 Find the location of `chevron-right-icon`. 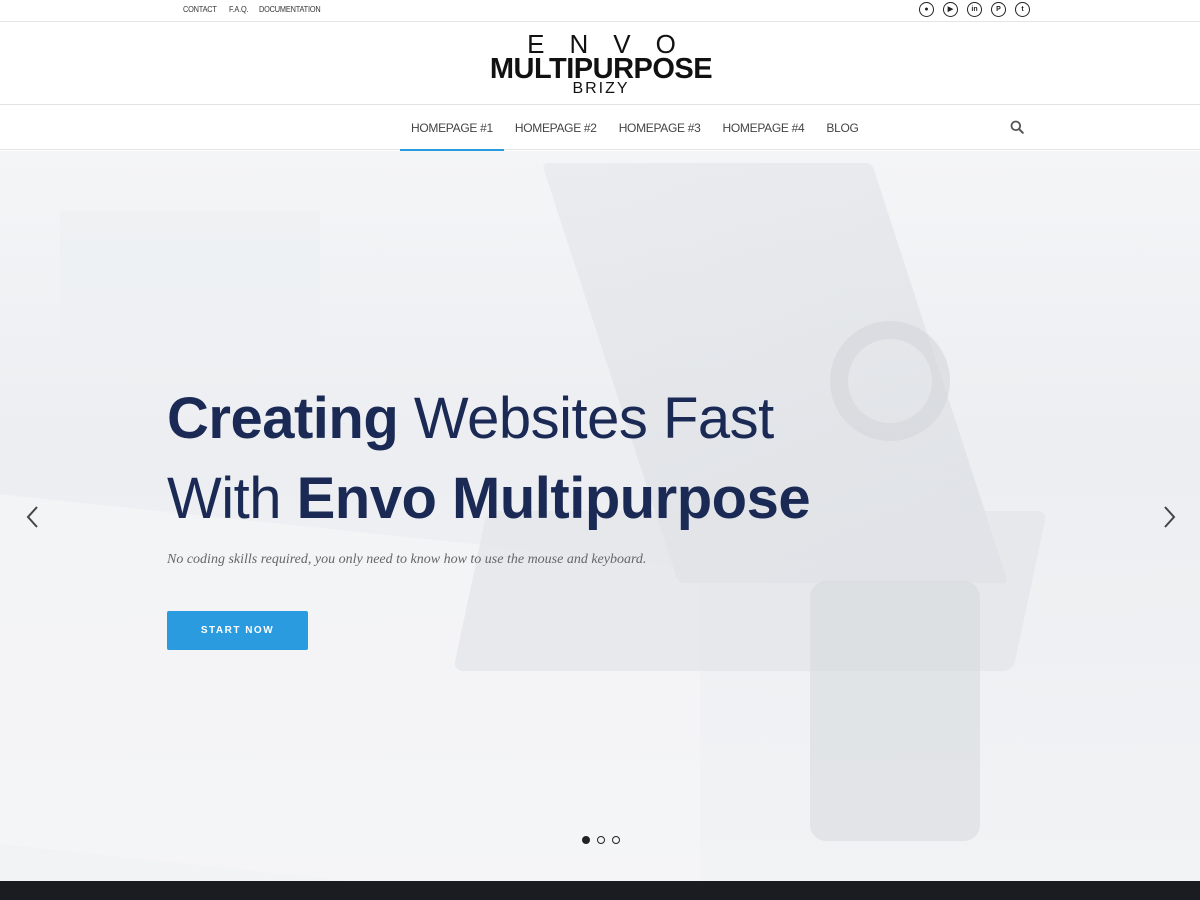

chevron-right-icon is located at coordinates (1169, 517).